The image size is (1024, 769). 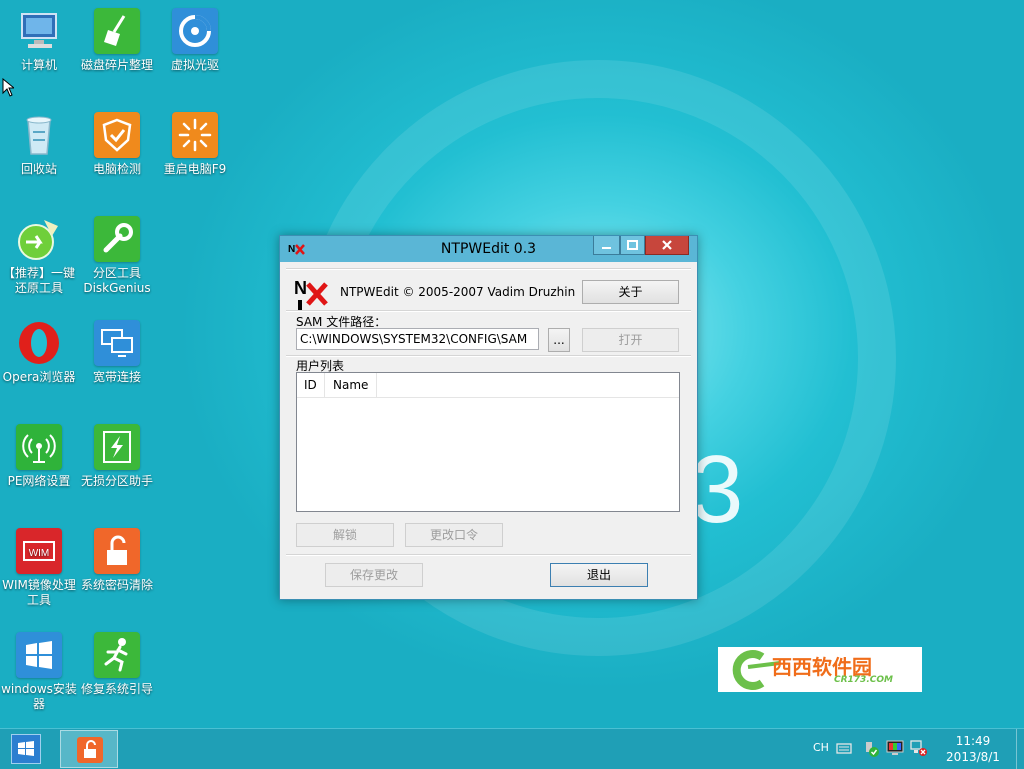 I want to click on desktop-icon-disk-defrag: 磁盘碎片整理, so click(x=117, y=40).